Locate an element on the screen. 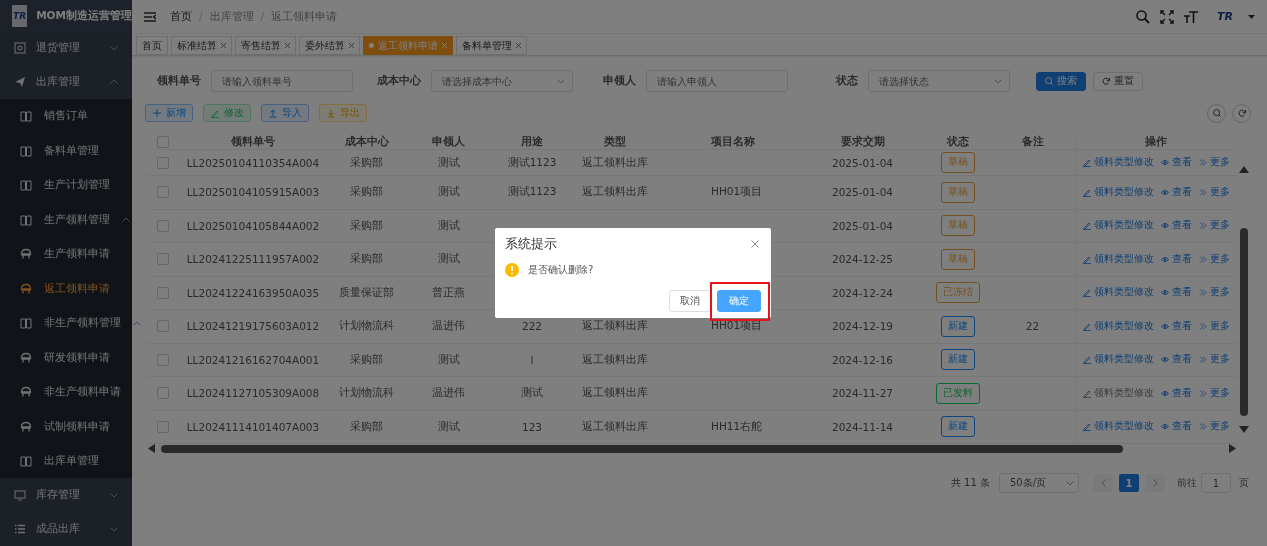  input-field: 请输入领料单号 is located at coordinates (282, 81).